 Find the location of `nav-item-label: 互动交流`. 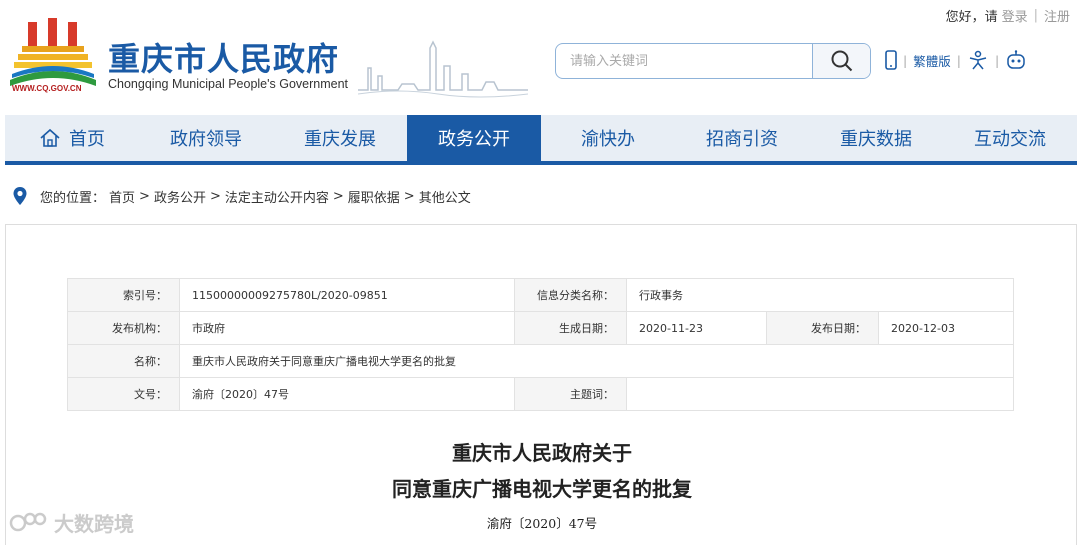

nav-item-label: 互动交流 is located at coordinates (1010, 139).